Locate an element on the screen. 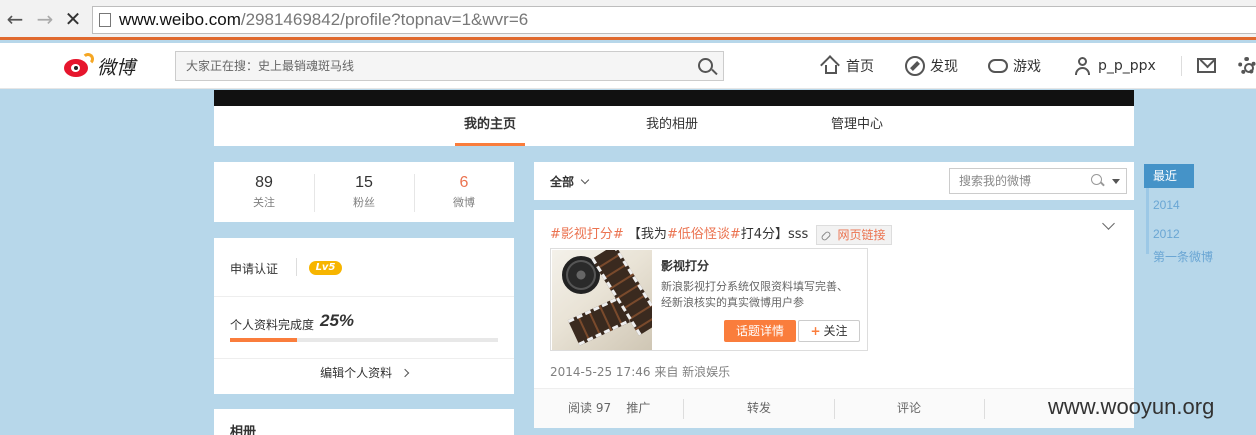 Image resolution: width=1256 pixels, height=435 pixels. completeness-progress-bar is located at coordinates (364, 340).